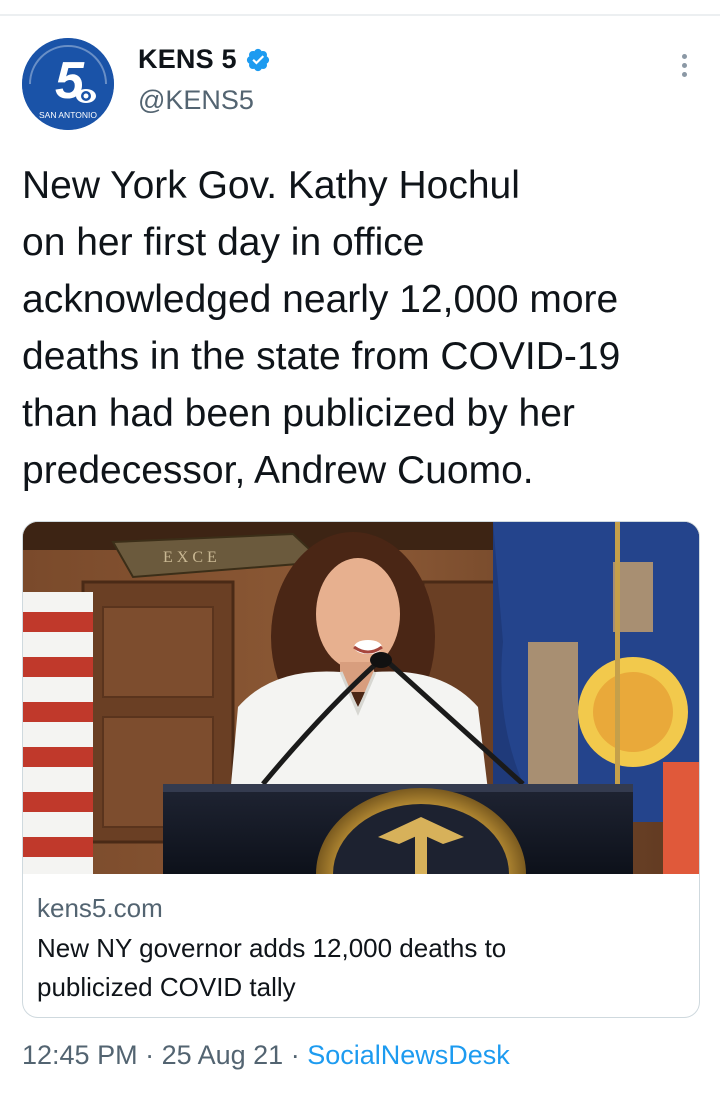  Describe the element at coordinates (187, 59) in the screenshot. I see `display-name: KENS 5` at that location.